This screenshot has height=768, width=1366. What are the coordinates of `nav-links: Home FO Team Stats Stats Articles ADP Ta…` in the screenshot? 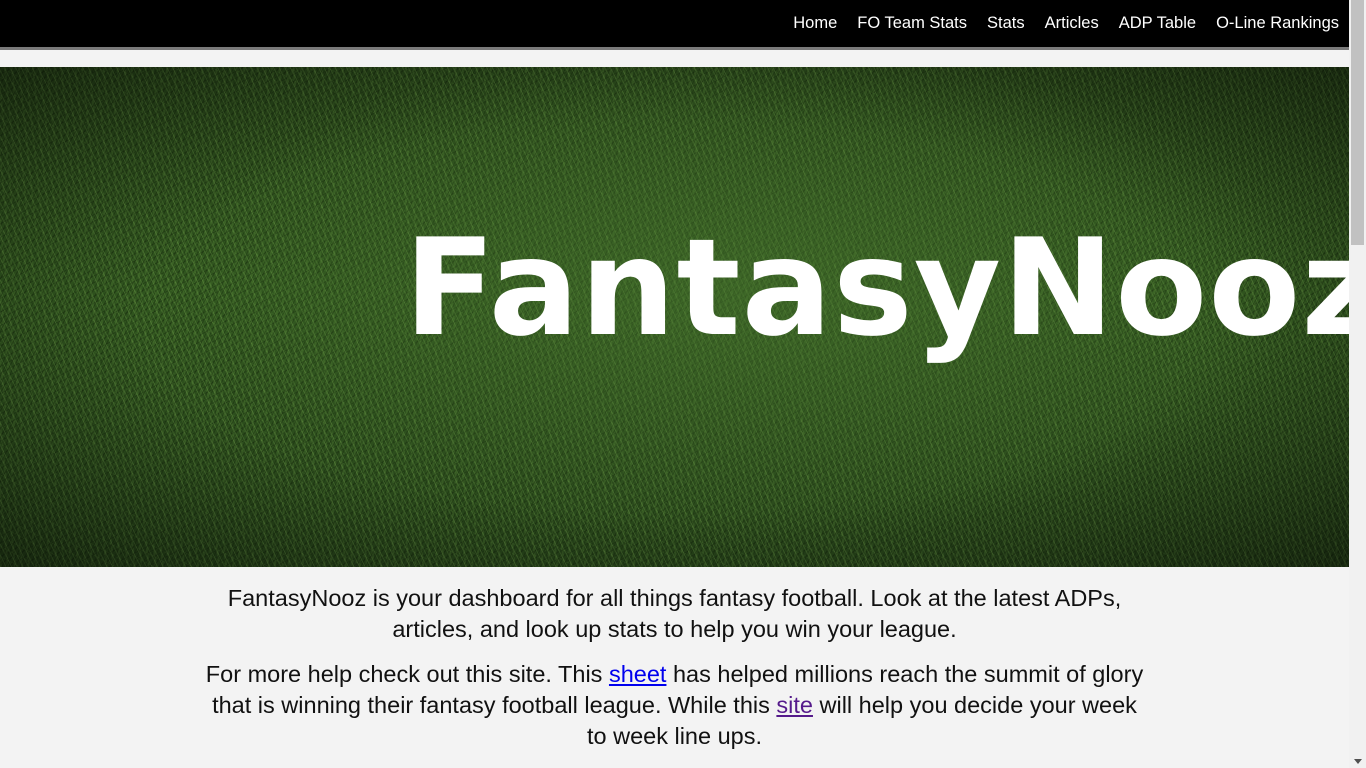 It's located at (1056, 23).